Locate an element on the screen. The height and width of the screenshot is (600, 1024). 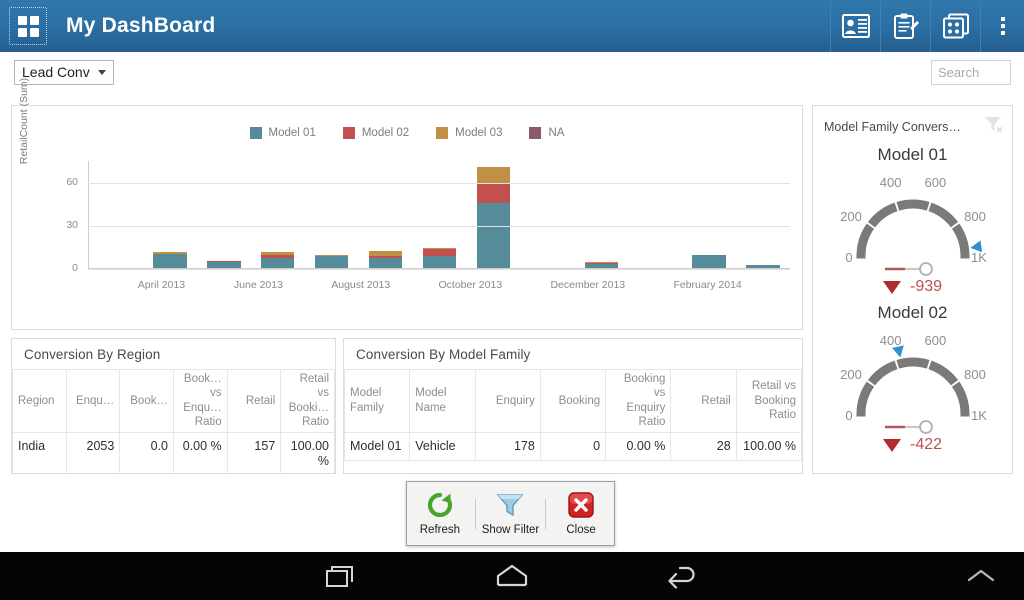
gauge-1: Model 01 200 400 600 800 0 1K -939 is located at coordinates (912, 220).